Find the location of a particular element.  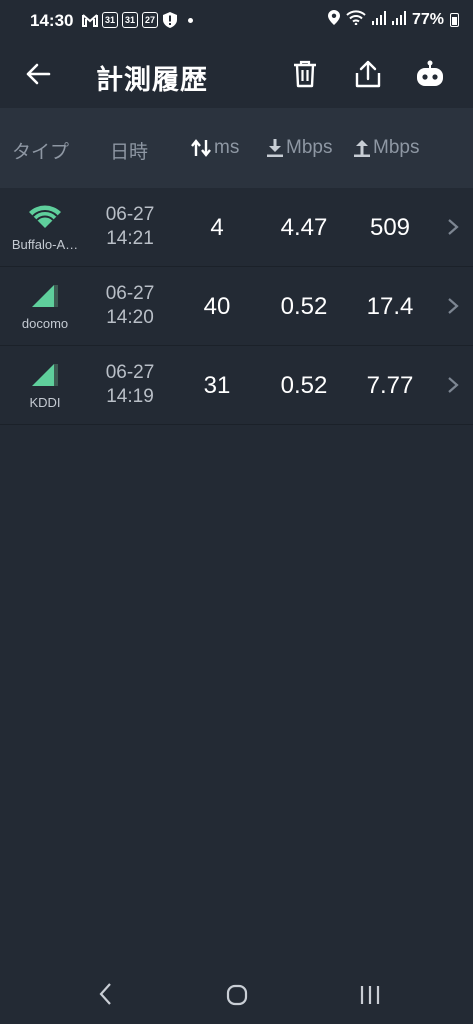

header-ping-label: ms is located at coordinates (227, 147).